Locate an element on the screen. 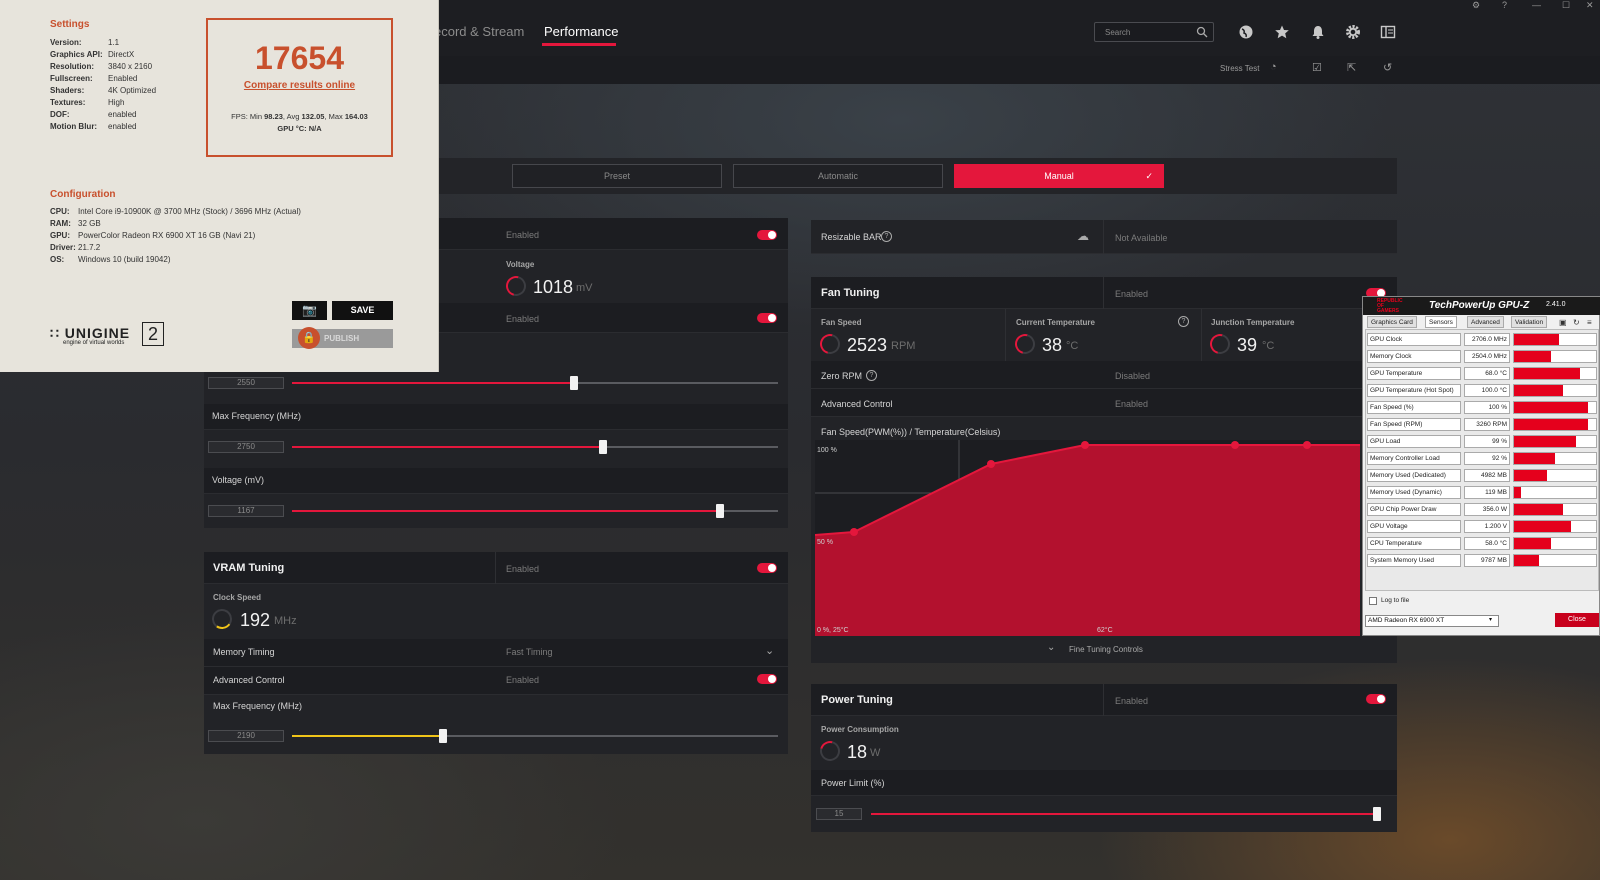 The image size is (1600, 880). compare-results-link: Compare results online is located at coordinates (299, 85).